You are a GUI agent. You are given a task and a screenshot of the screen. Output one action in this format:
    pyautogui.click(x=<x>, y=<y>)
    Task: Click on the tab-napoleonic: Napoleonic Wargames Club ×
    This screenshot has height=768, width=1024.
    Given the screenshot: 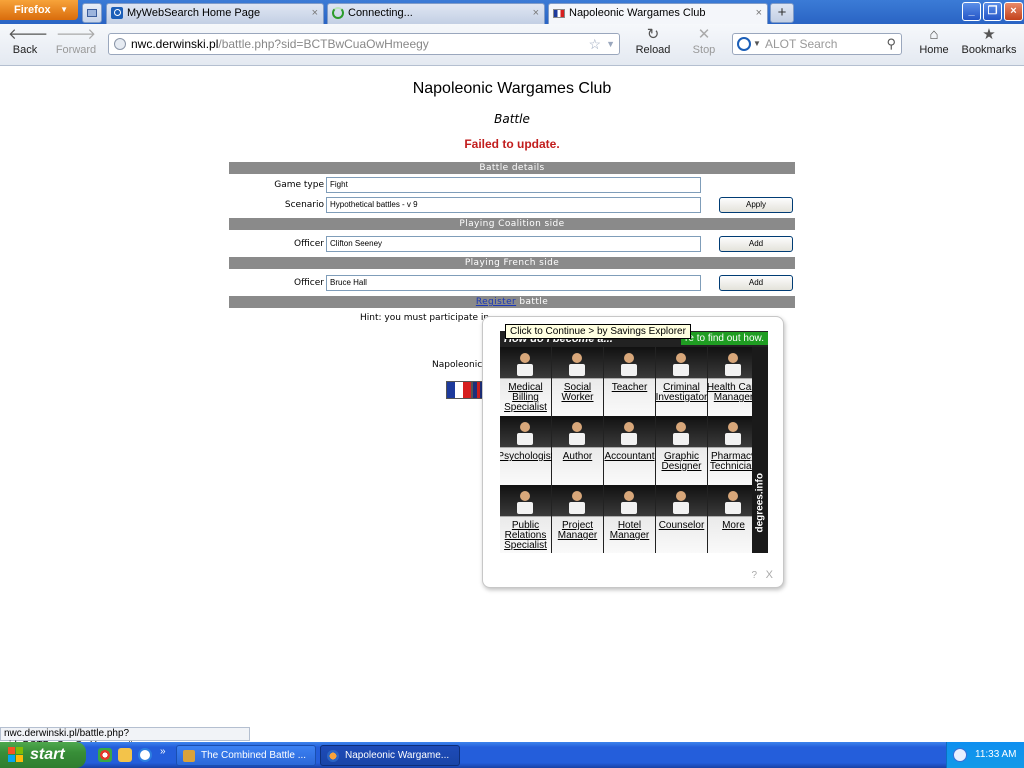 What is the action you would take?
    pyautogui.click(x=658, y=13)
    